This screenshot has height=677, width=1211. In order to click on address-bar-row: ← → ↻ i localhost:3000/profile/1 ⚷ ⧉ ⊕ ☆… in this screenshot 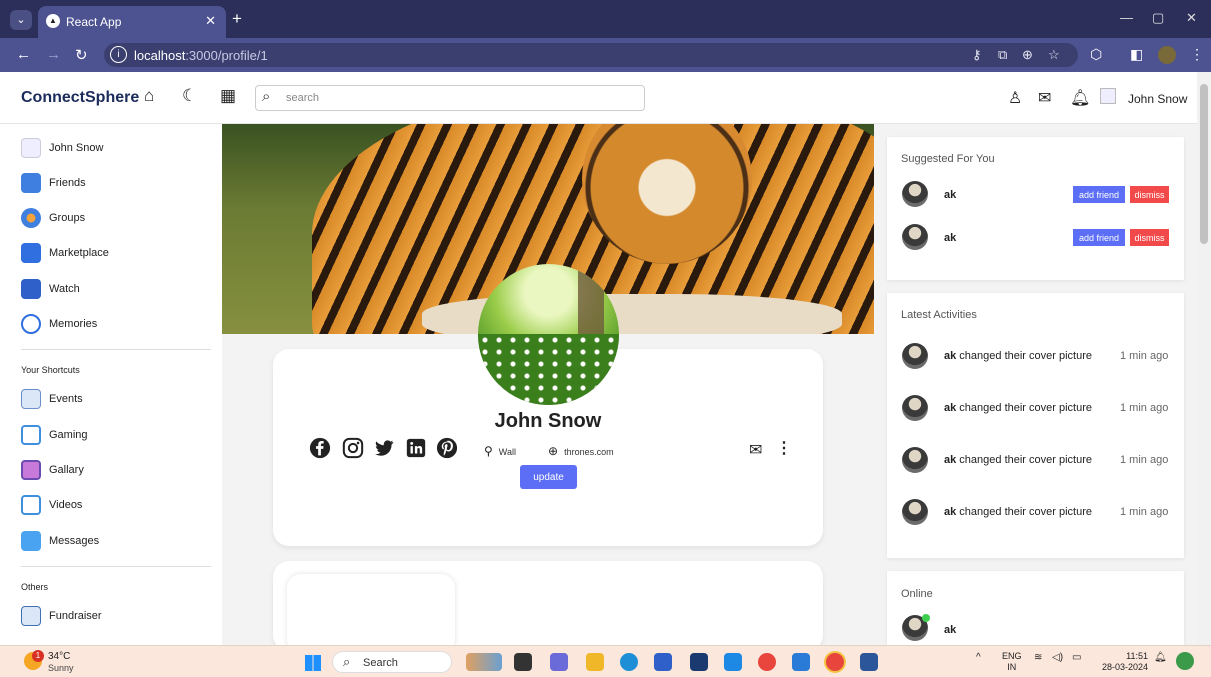, I will do `click(605, 55)`.